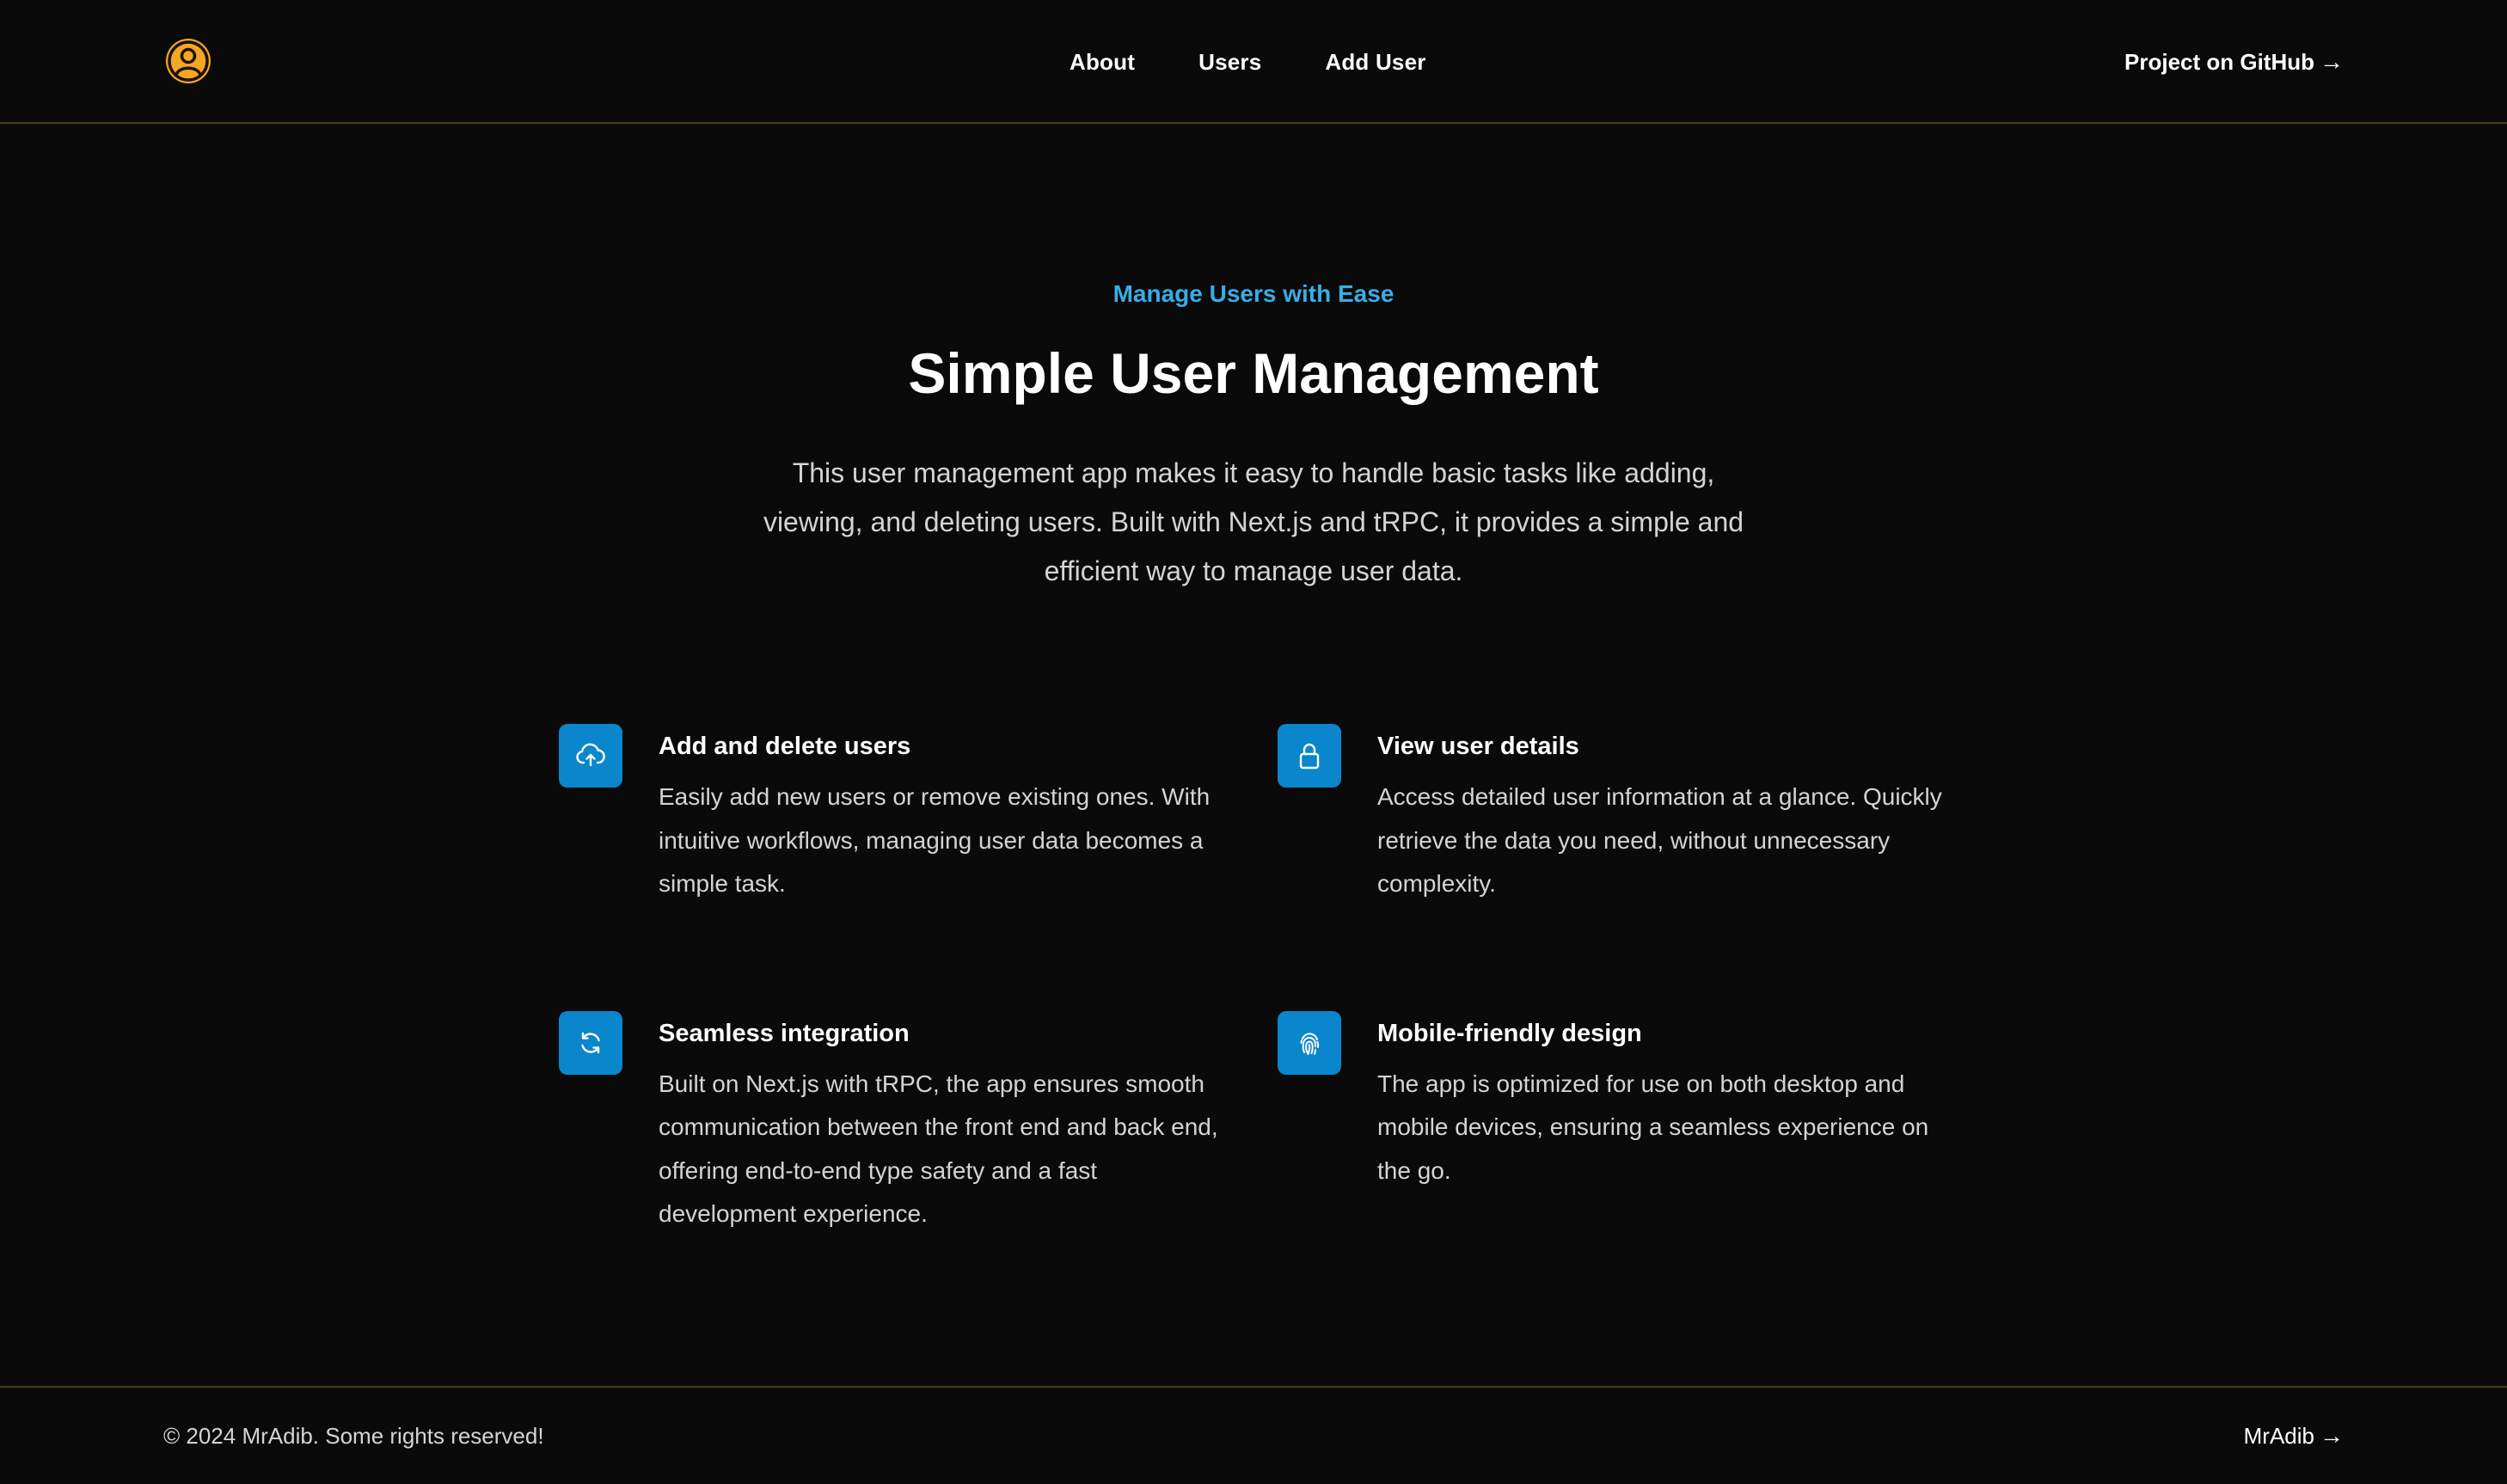 Image resolution: width=2507 pixels, height=1484 pixels. I want to click on copyright-text: © 2024 MrAdib. Some rights reserved!, so click(354, 1435).